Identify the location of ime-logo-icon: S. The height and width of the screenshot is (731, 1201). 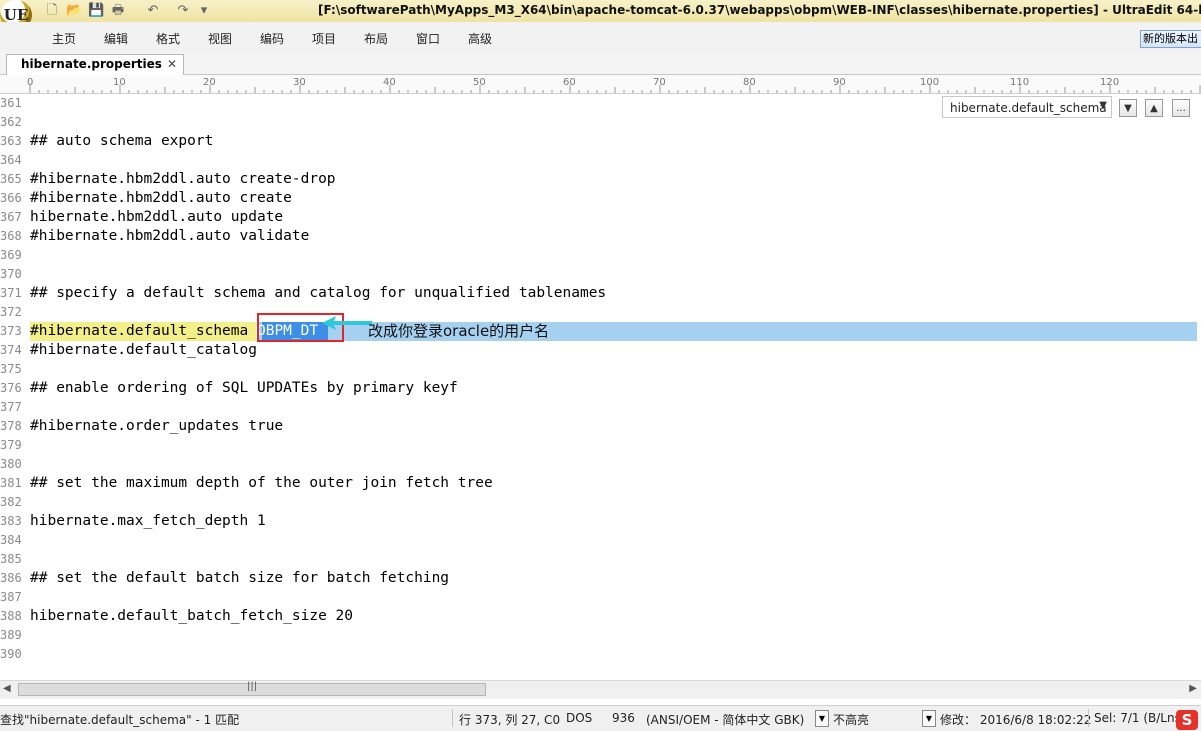
(1187, 720).